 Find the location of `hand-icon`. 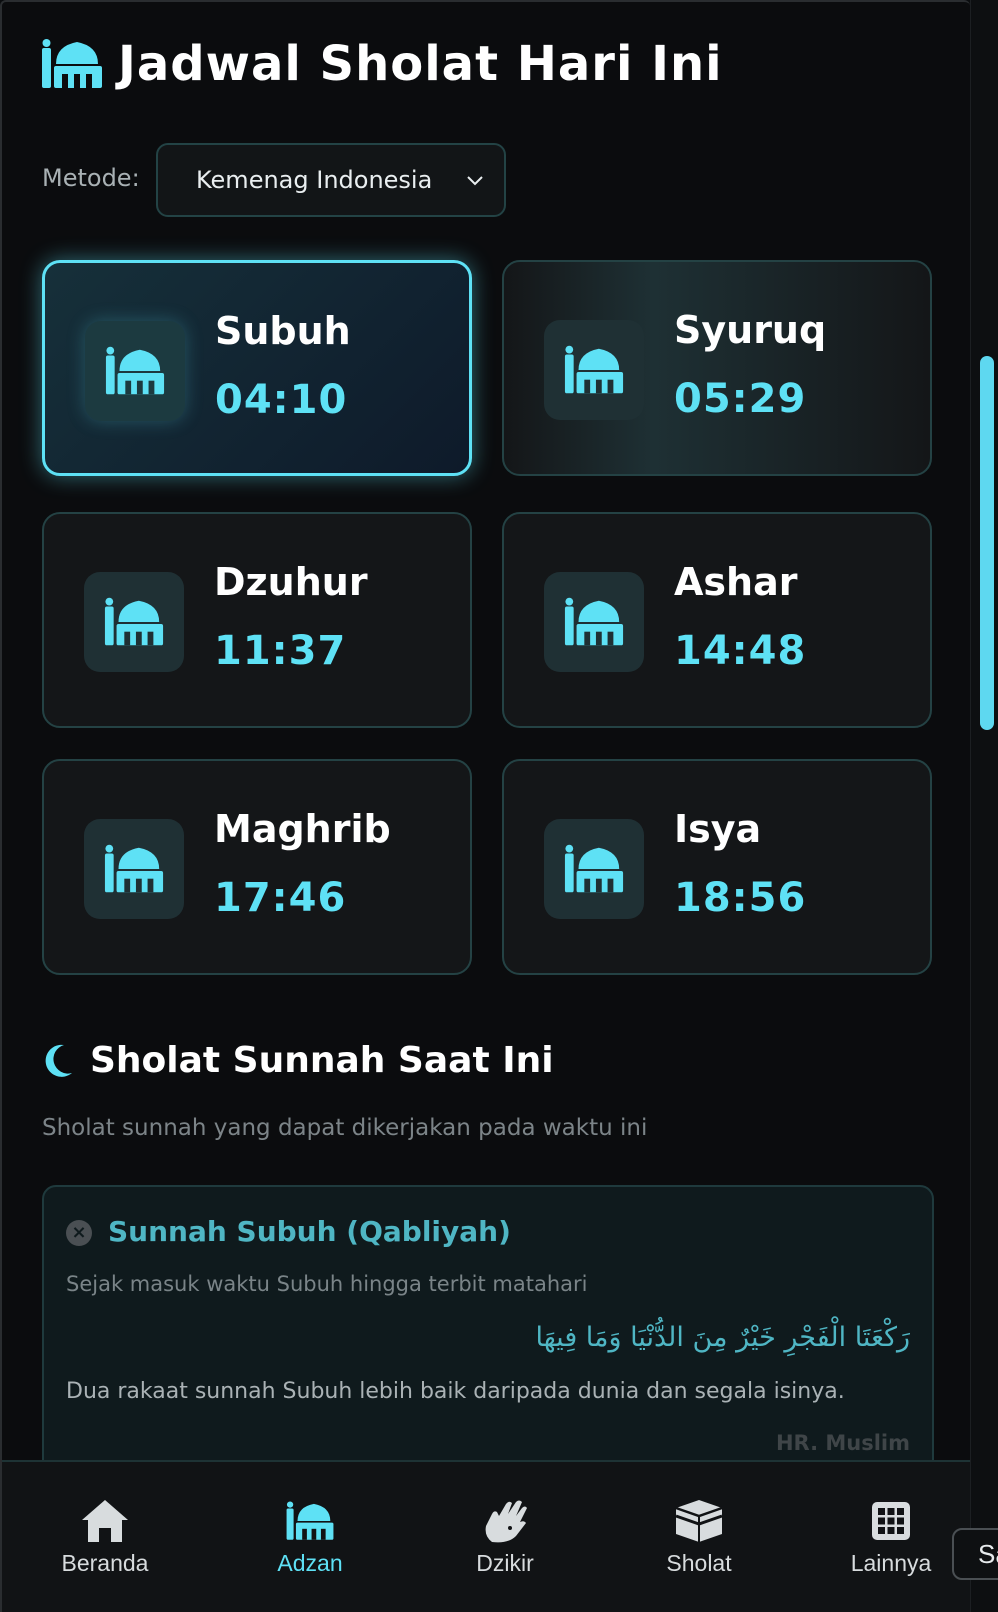

hand-icon is located at coordinates (506, 1521).